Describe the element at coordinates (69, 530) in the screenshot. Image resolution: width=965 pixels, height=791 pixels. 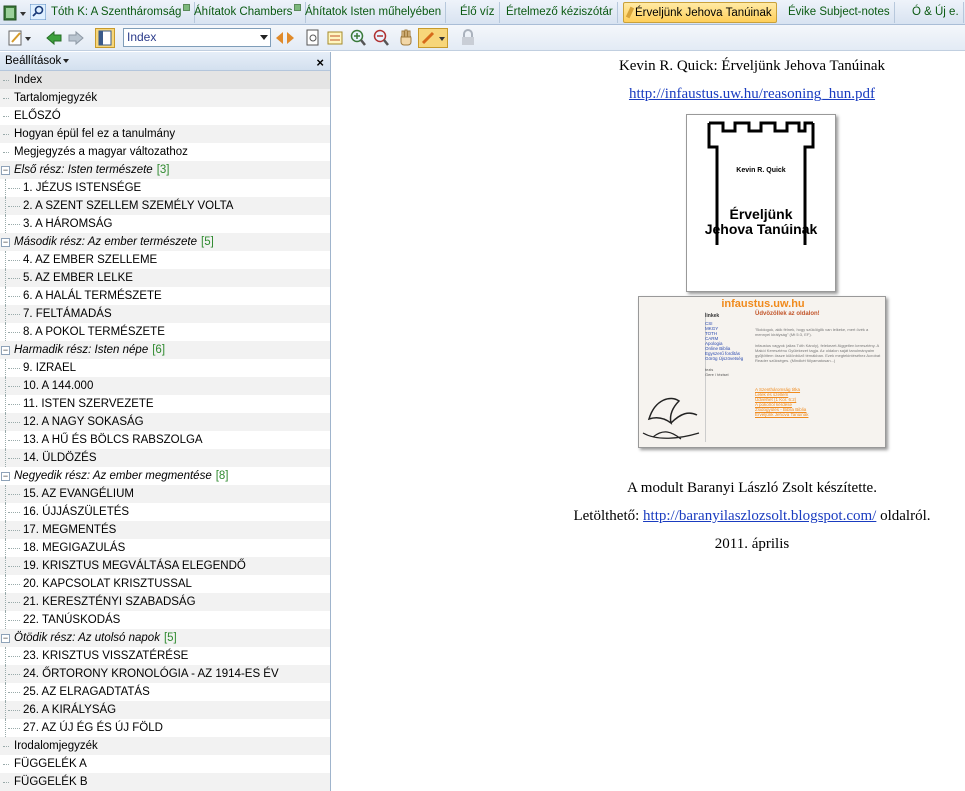
I see `tree-item-text: 17. MEGMENTÉS` at that location.